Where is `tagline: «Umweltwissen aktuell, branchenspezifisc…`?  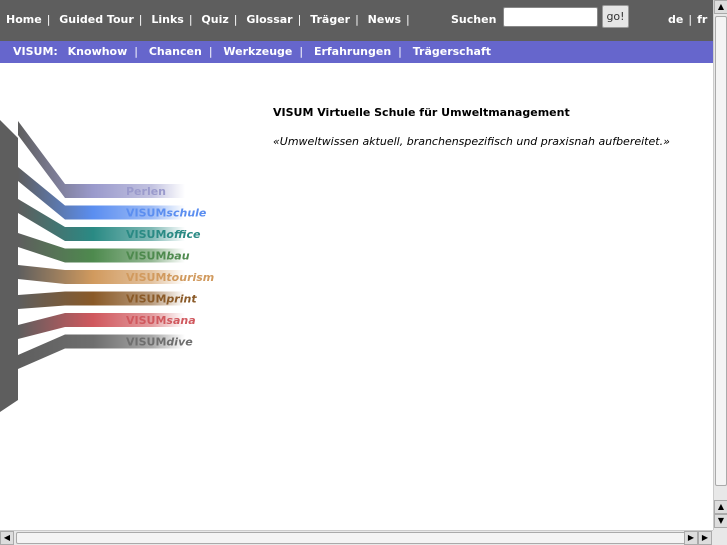 tagline: «Umweltwissen aktuell, branchenspezifisc… is located at coordinates (471, 141).